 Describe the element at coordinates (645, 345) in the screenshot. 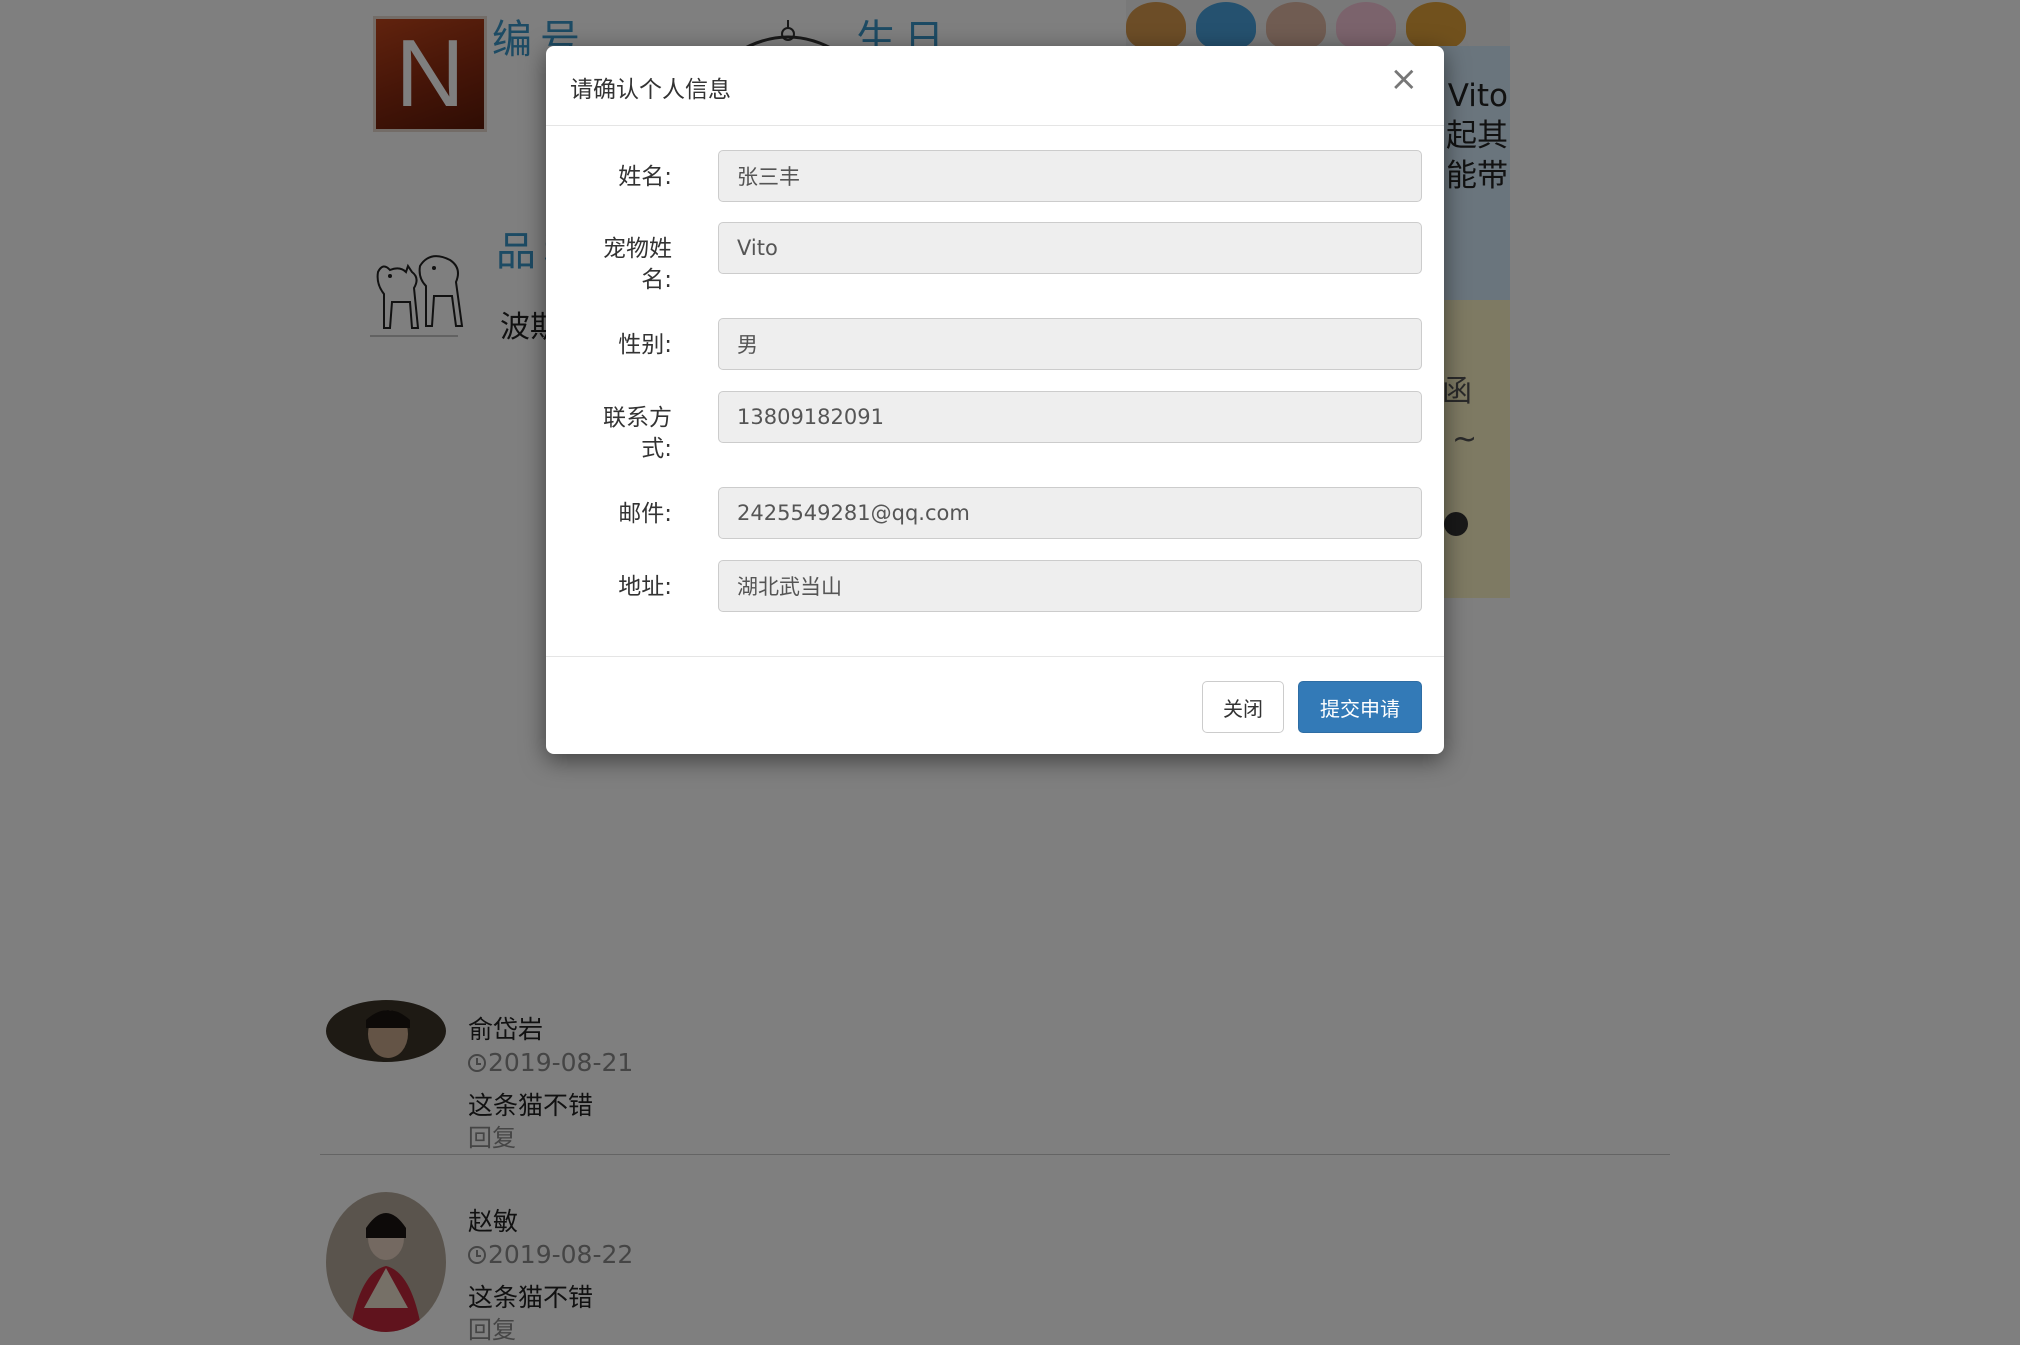

I see `gender-label: 性别:` at that location.